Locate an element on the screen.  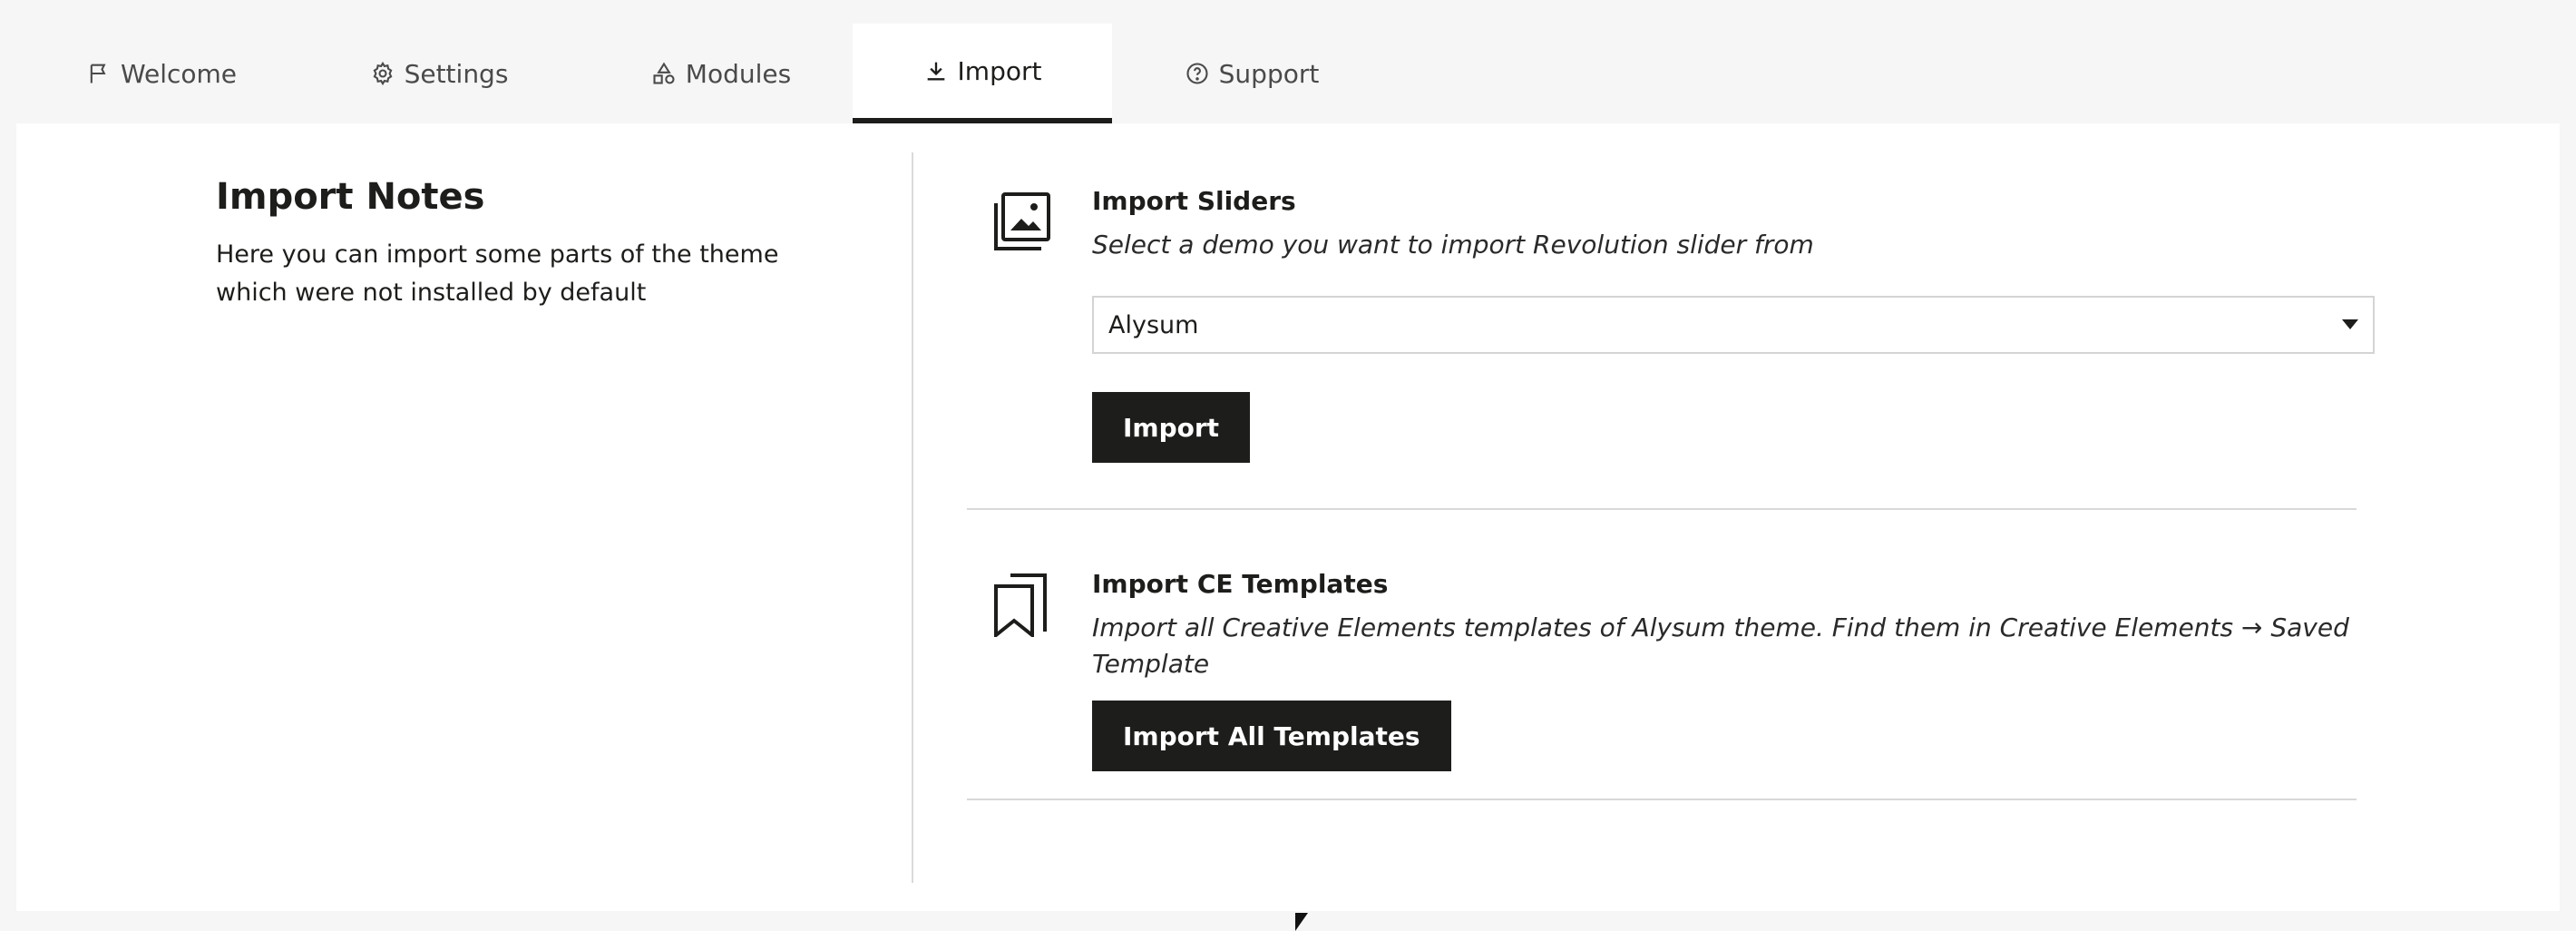
download-icon is located at coordinates (936, 70).